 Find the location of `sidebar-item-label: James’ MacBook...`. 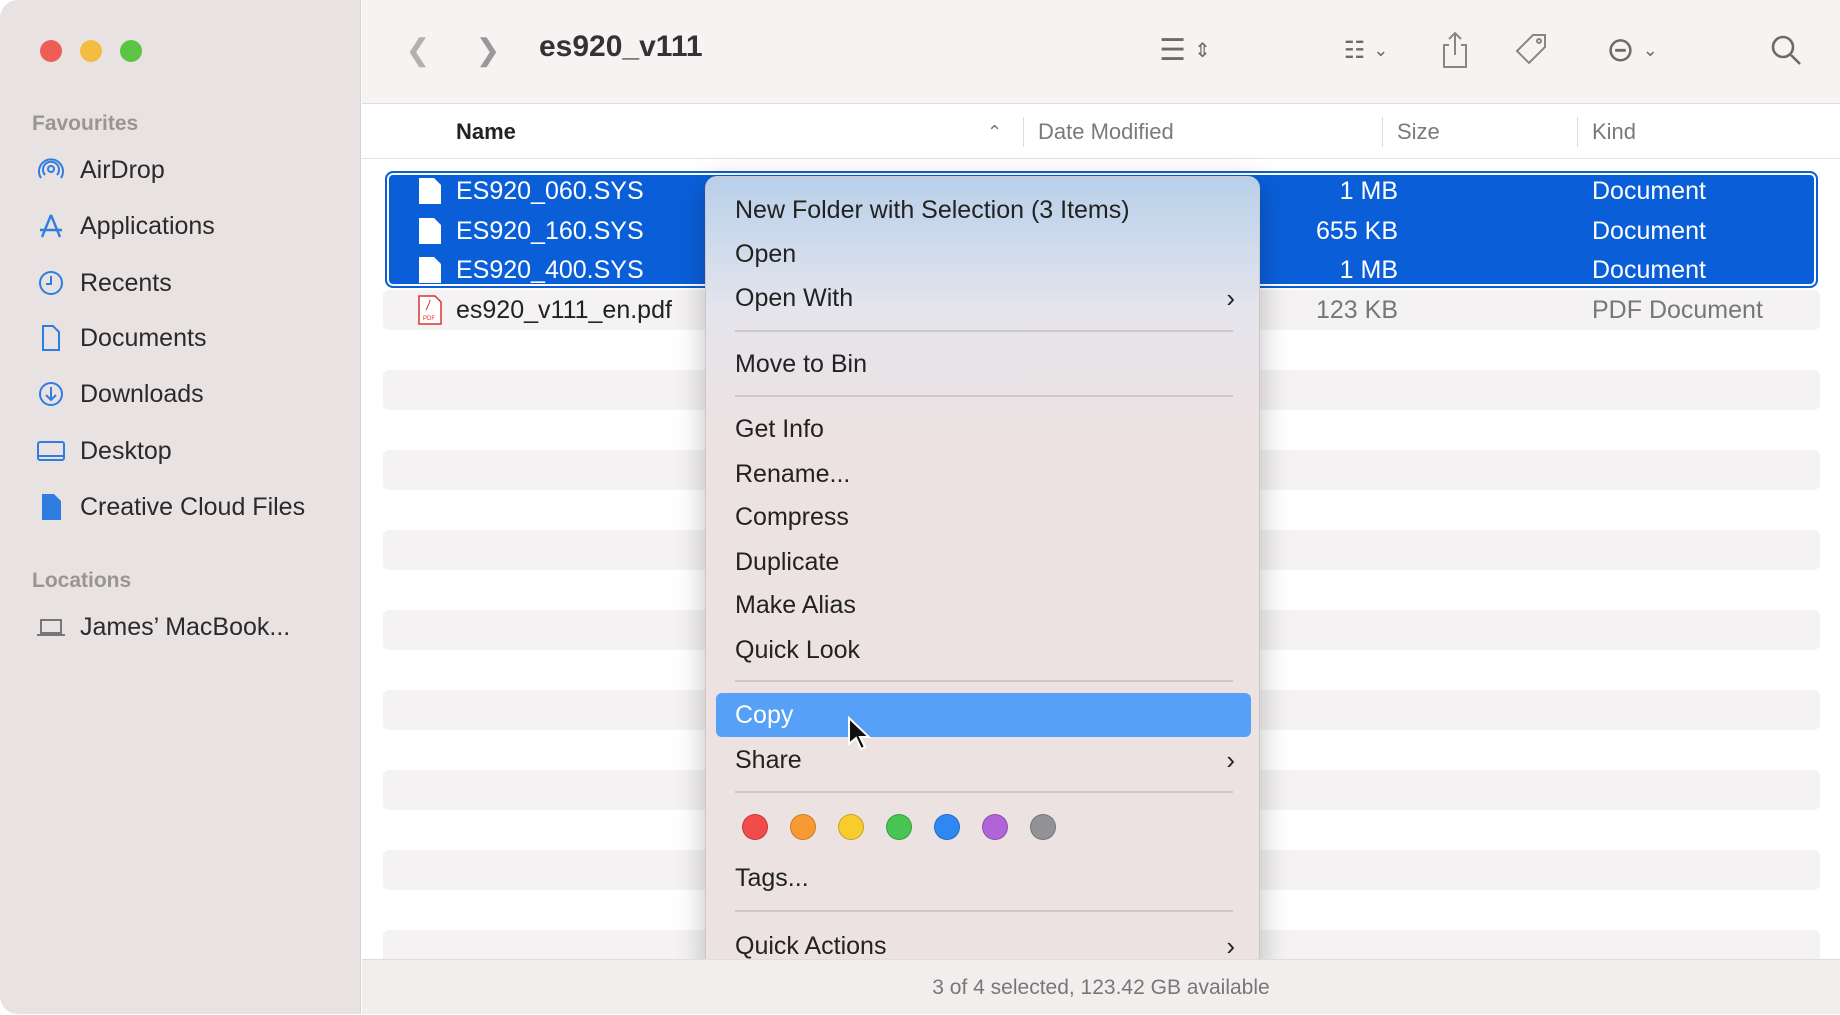

sidebar-item-label: James’ MacBook... is located at coordinates (185, 626).